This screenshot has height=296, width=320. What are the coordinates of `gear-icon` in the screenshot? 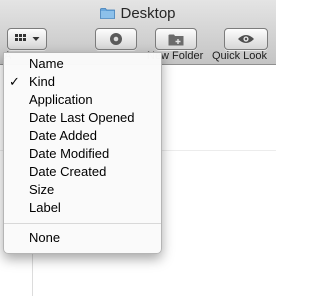 It's located at (116, 39).